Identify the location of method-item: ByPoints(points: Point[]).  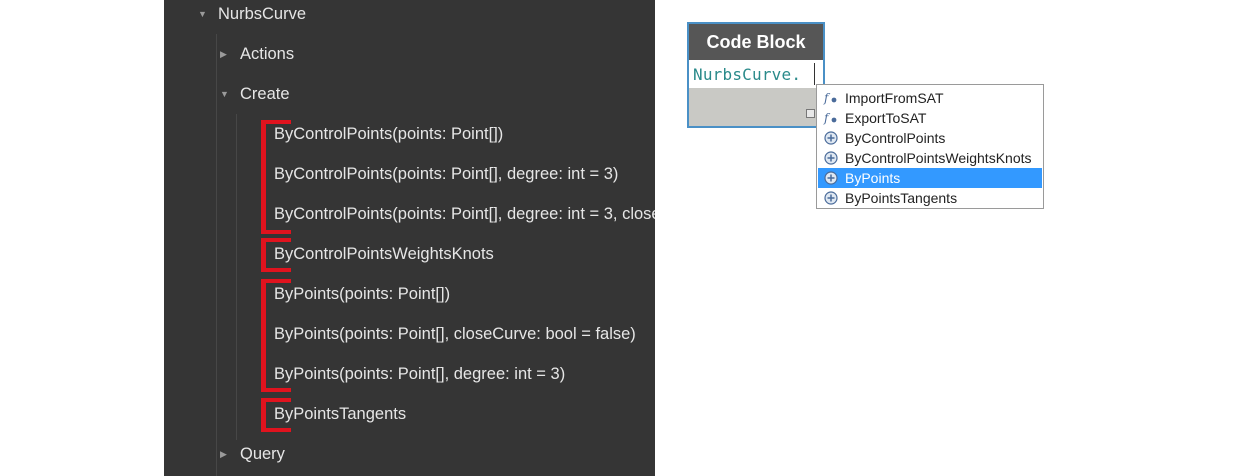
(464, 294).